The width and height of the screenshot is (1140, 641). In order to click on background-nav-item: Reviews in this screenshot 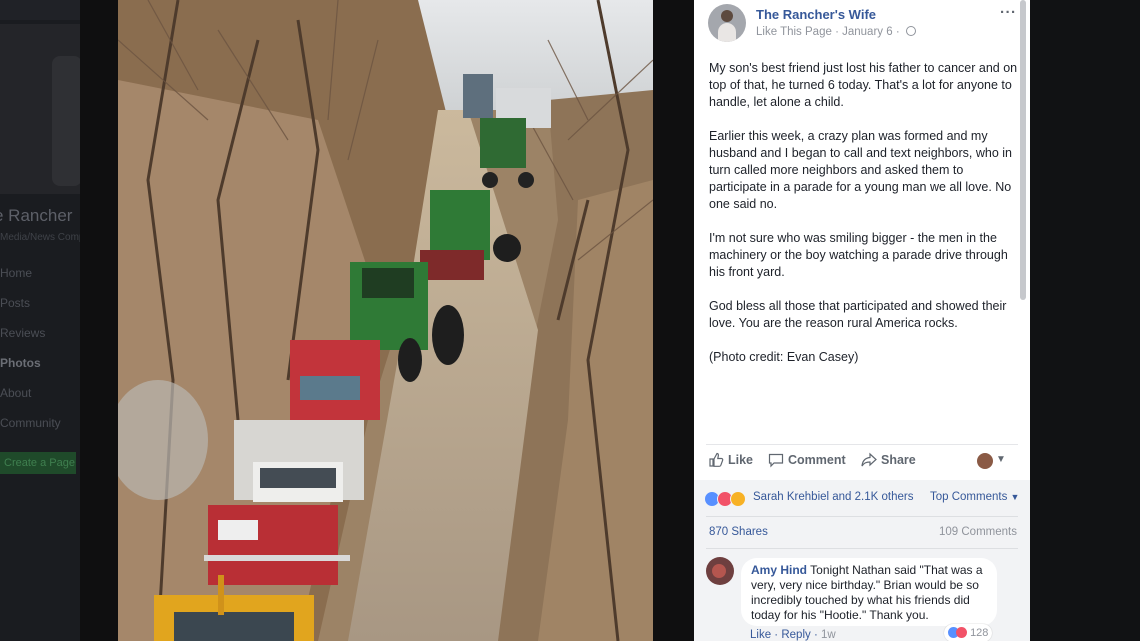, I will do `click(23, 333)`.